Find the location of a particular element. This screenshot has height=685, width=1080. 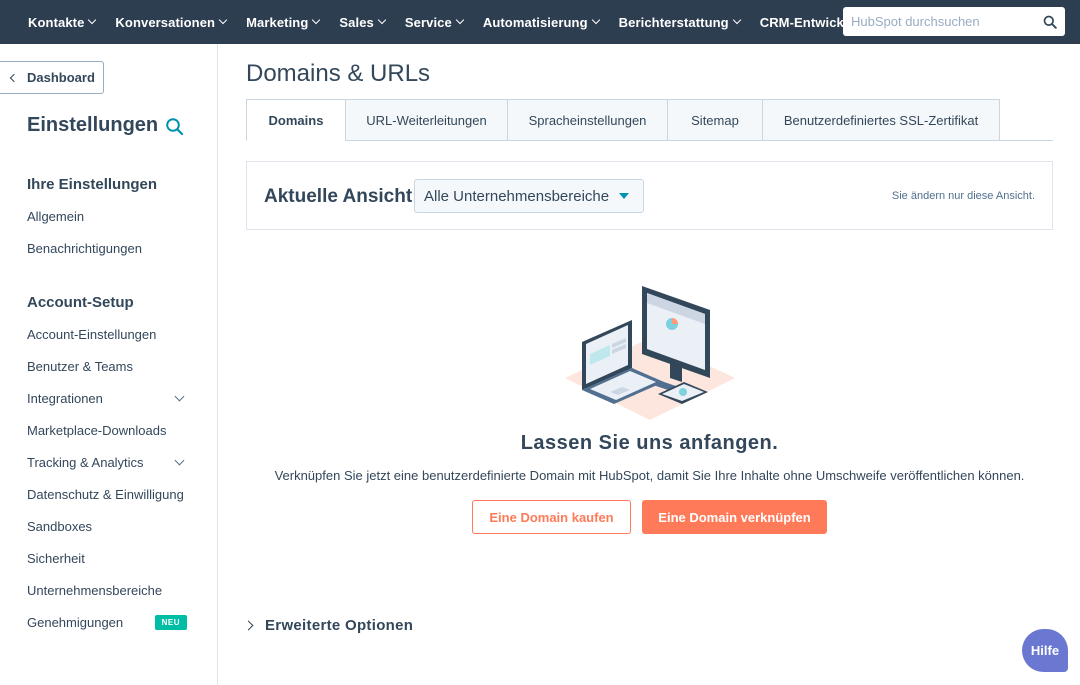

nav-item-marketing: Marketing is located at coordinates (282, 22).